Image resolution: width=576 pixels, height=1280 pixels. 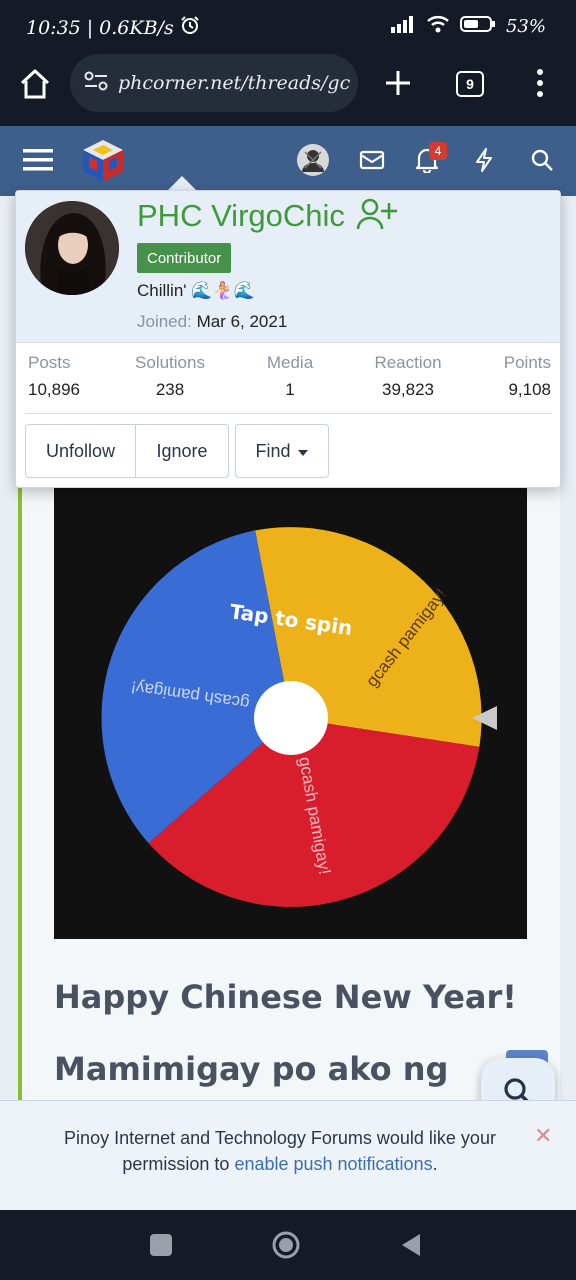 I want to click on user-avatar-button, so click(x=313, y=160).